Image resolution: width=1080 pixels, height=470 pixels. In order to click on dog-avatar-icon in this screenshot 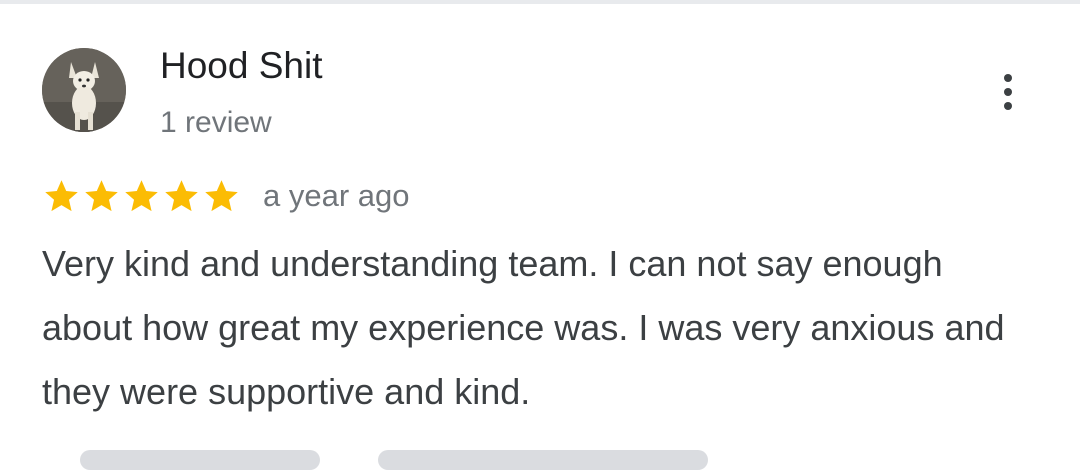, I will do `click(84, 90)`.